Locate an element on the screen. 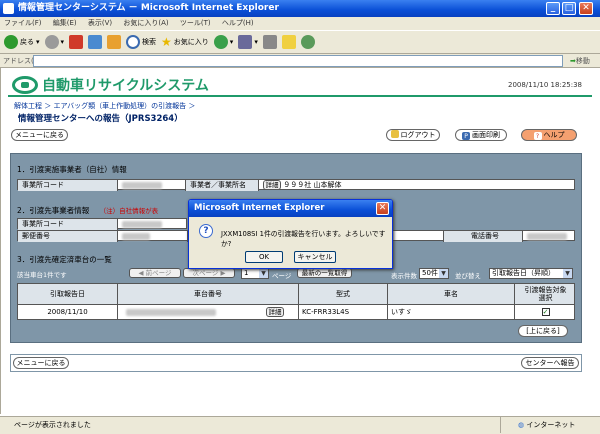 The width and height of the screenshot is (600, 434). selected-count-text: 該当車台1件です is located at coordinates (42, 275).